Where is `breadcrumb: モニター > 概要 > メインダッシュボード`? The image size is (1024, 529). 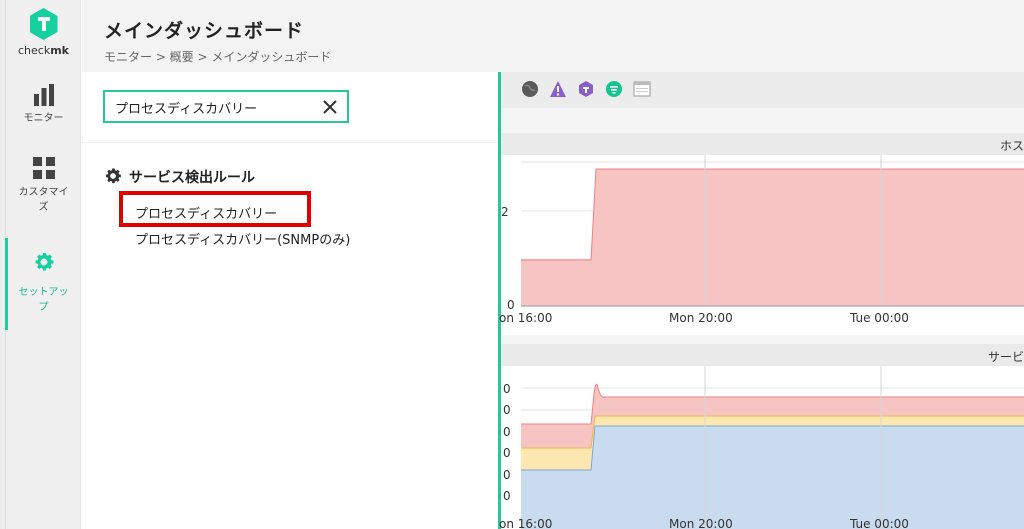
breadcrumb: モニター > 概要 > メインダッシュボード is located at coordinates (218, 57).